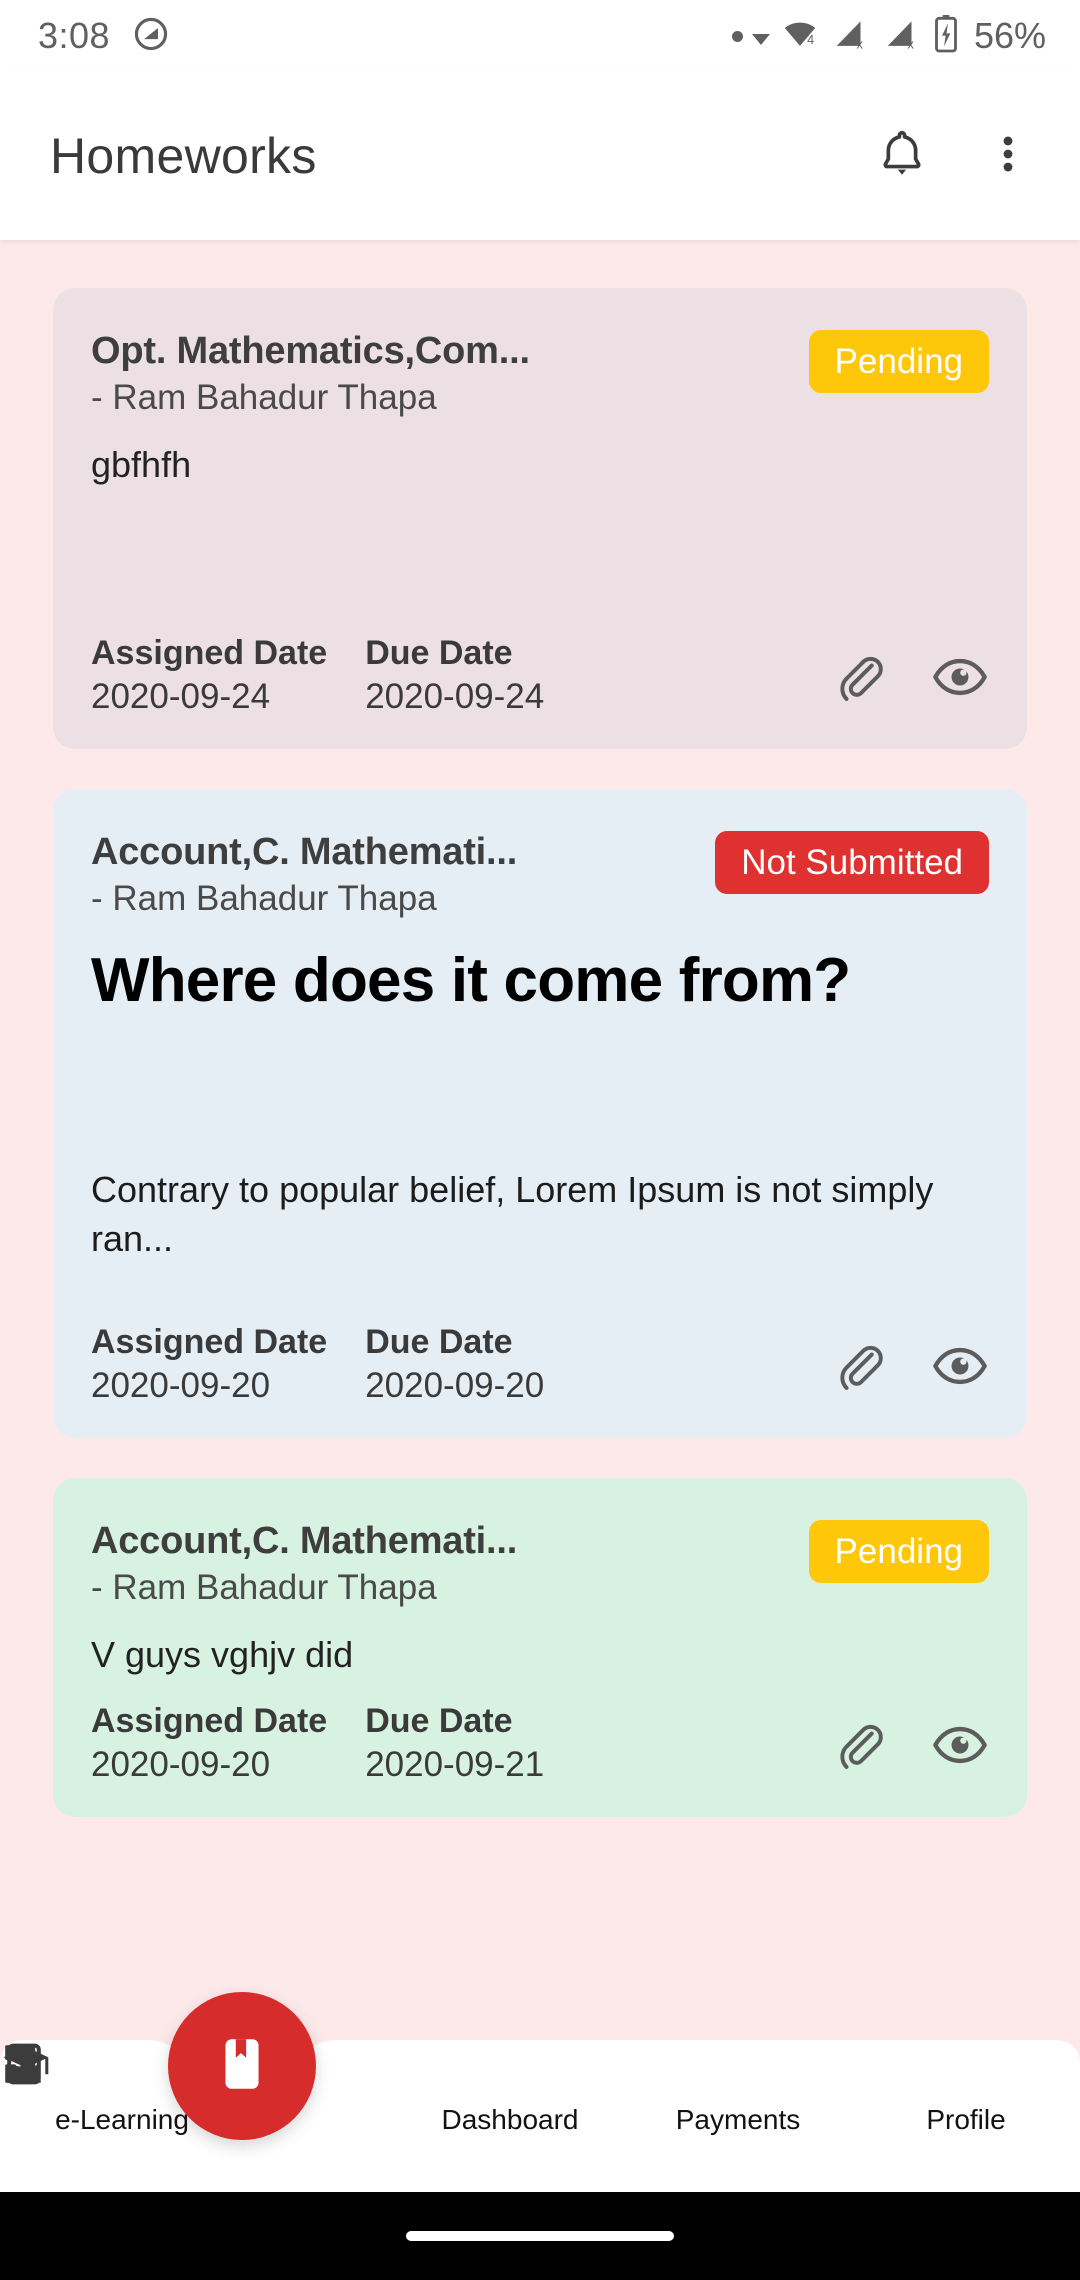 This screenshot has width=1080, height=2280. I want to click on homework-body: V guys vghjv did, so click(540, 1655).